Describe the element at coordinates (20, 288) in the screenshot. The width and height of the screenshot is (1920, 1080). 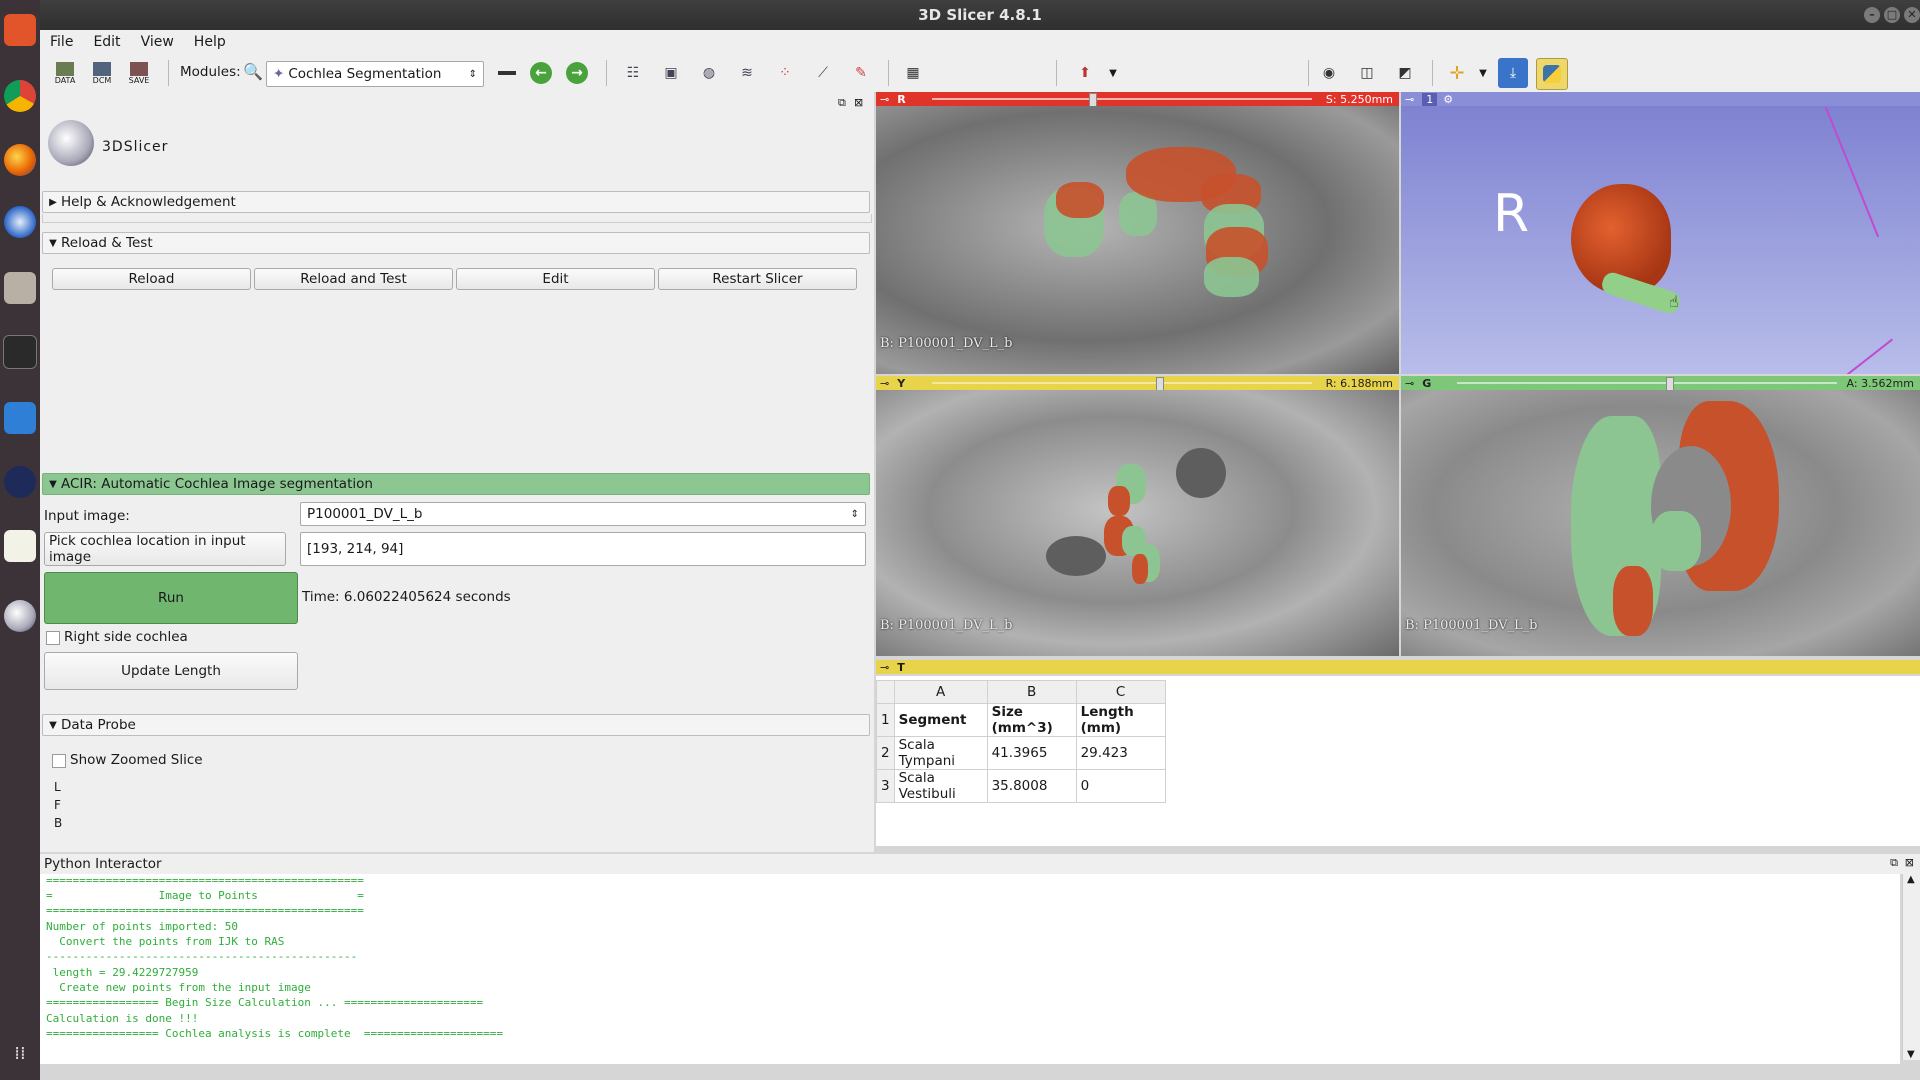
I see `files-icon` at that location.